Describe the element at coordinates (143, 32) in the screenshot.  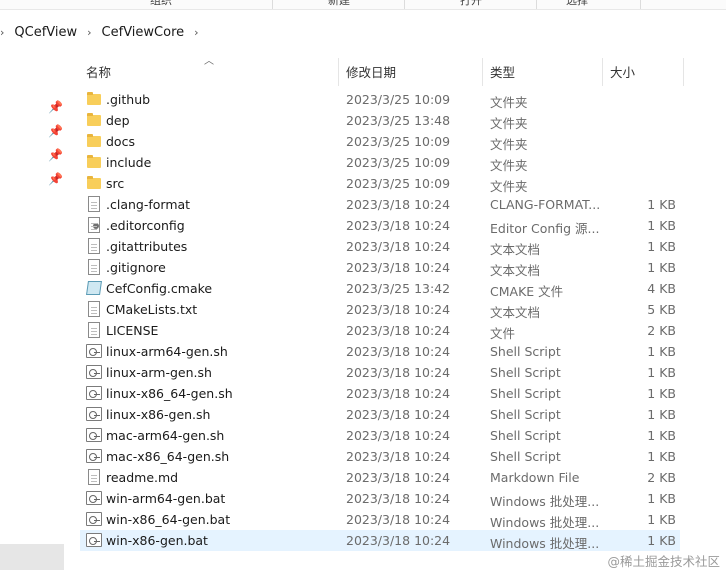
I see `breadcrumb-item-cefviewcore: CefViewCore` at that location.